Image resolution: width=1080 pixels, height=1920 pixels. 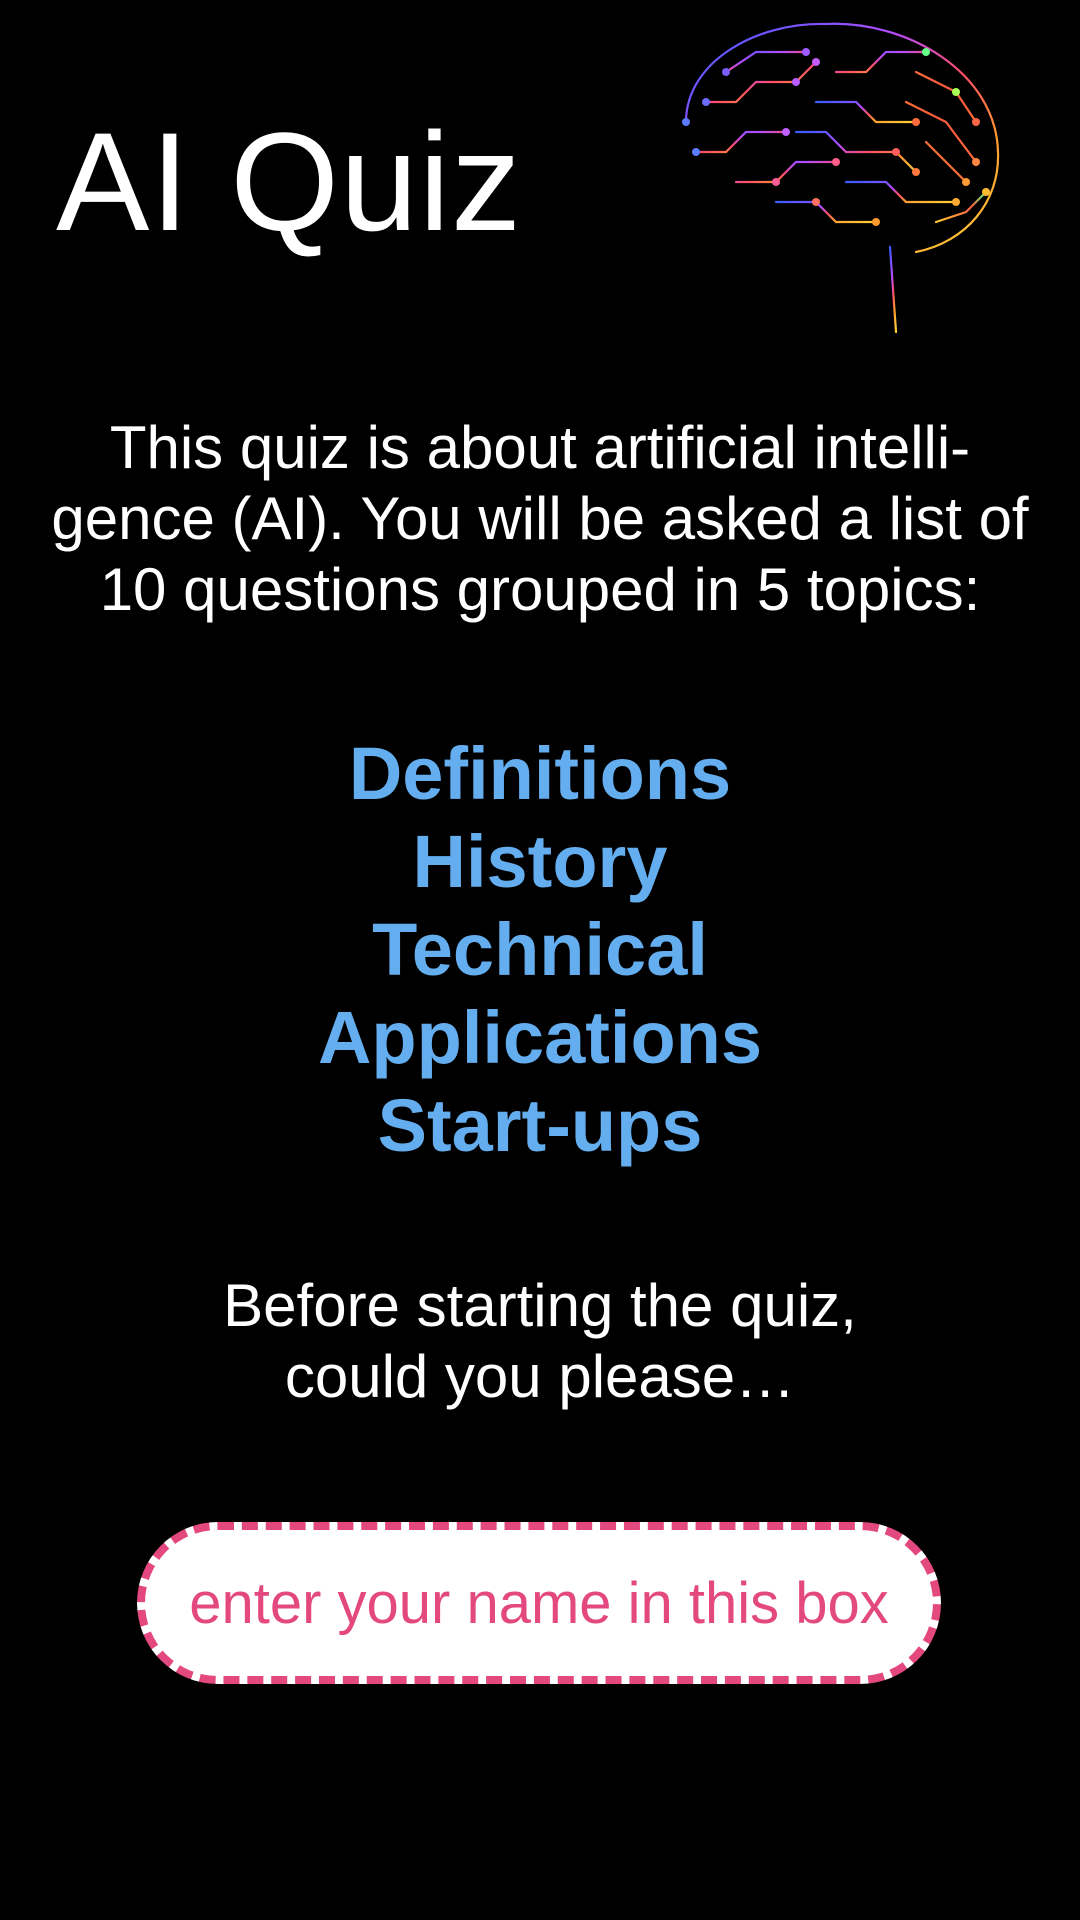 I want to click on topic-definitions: Definitions, so click(x=540, y=773).